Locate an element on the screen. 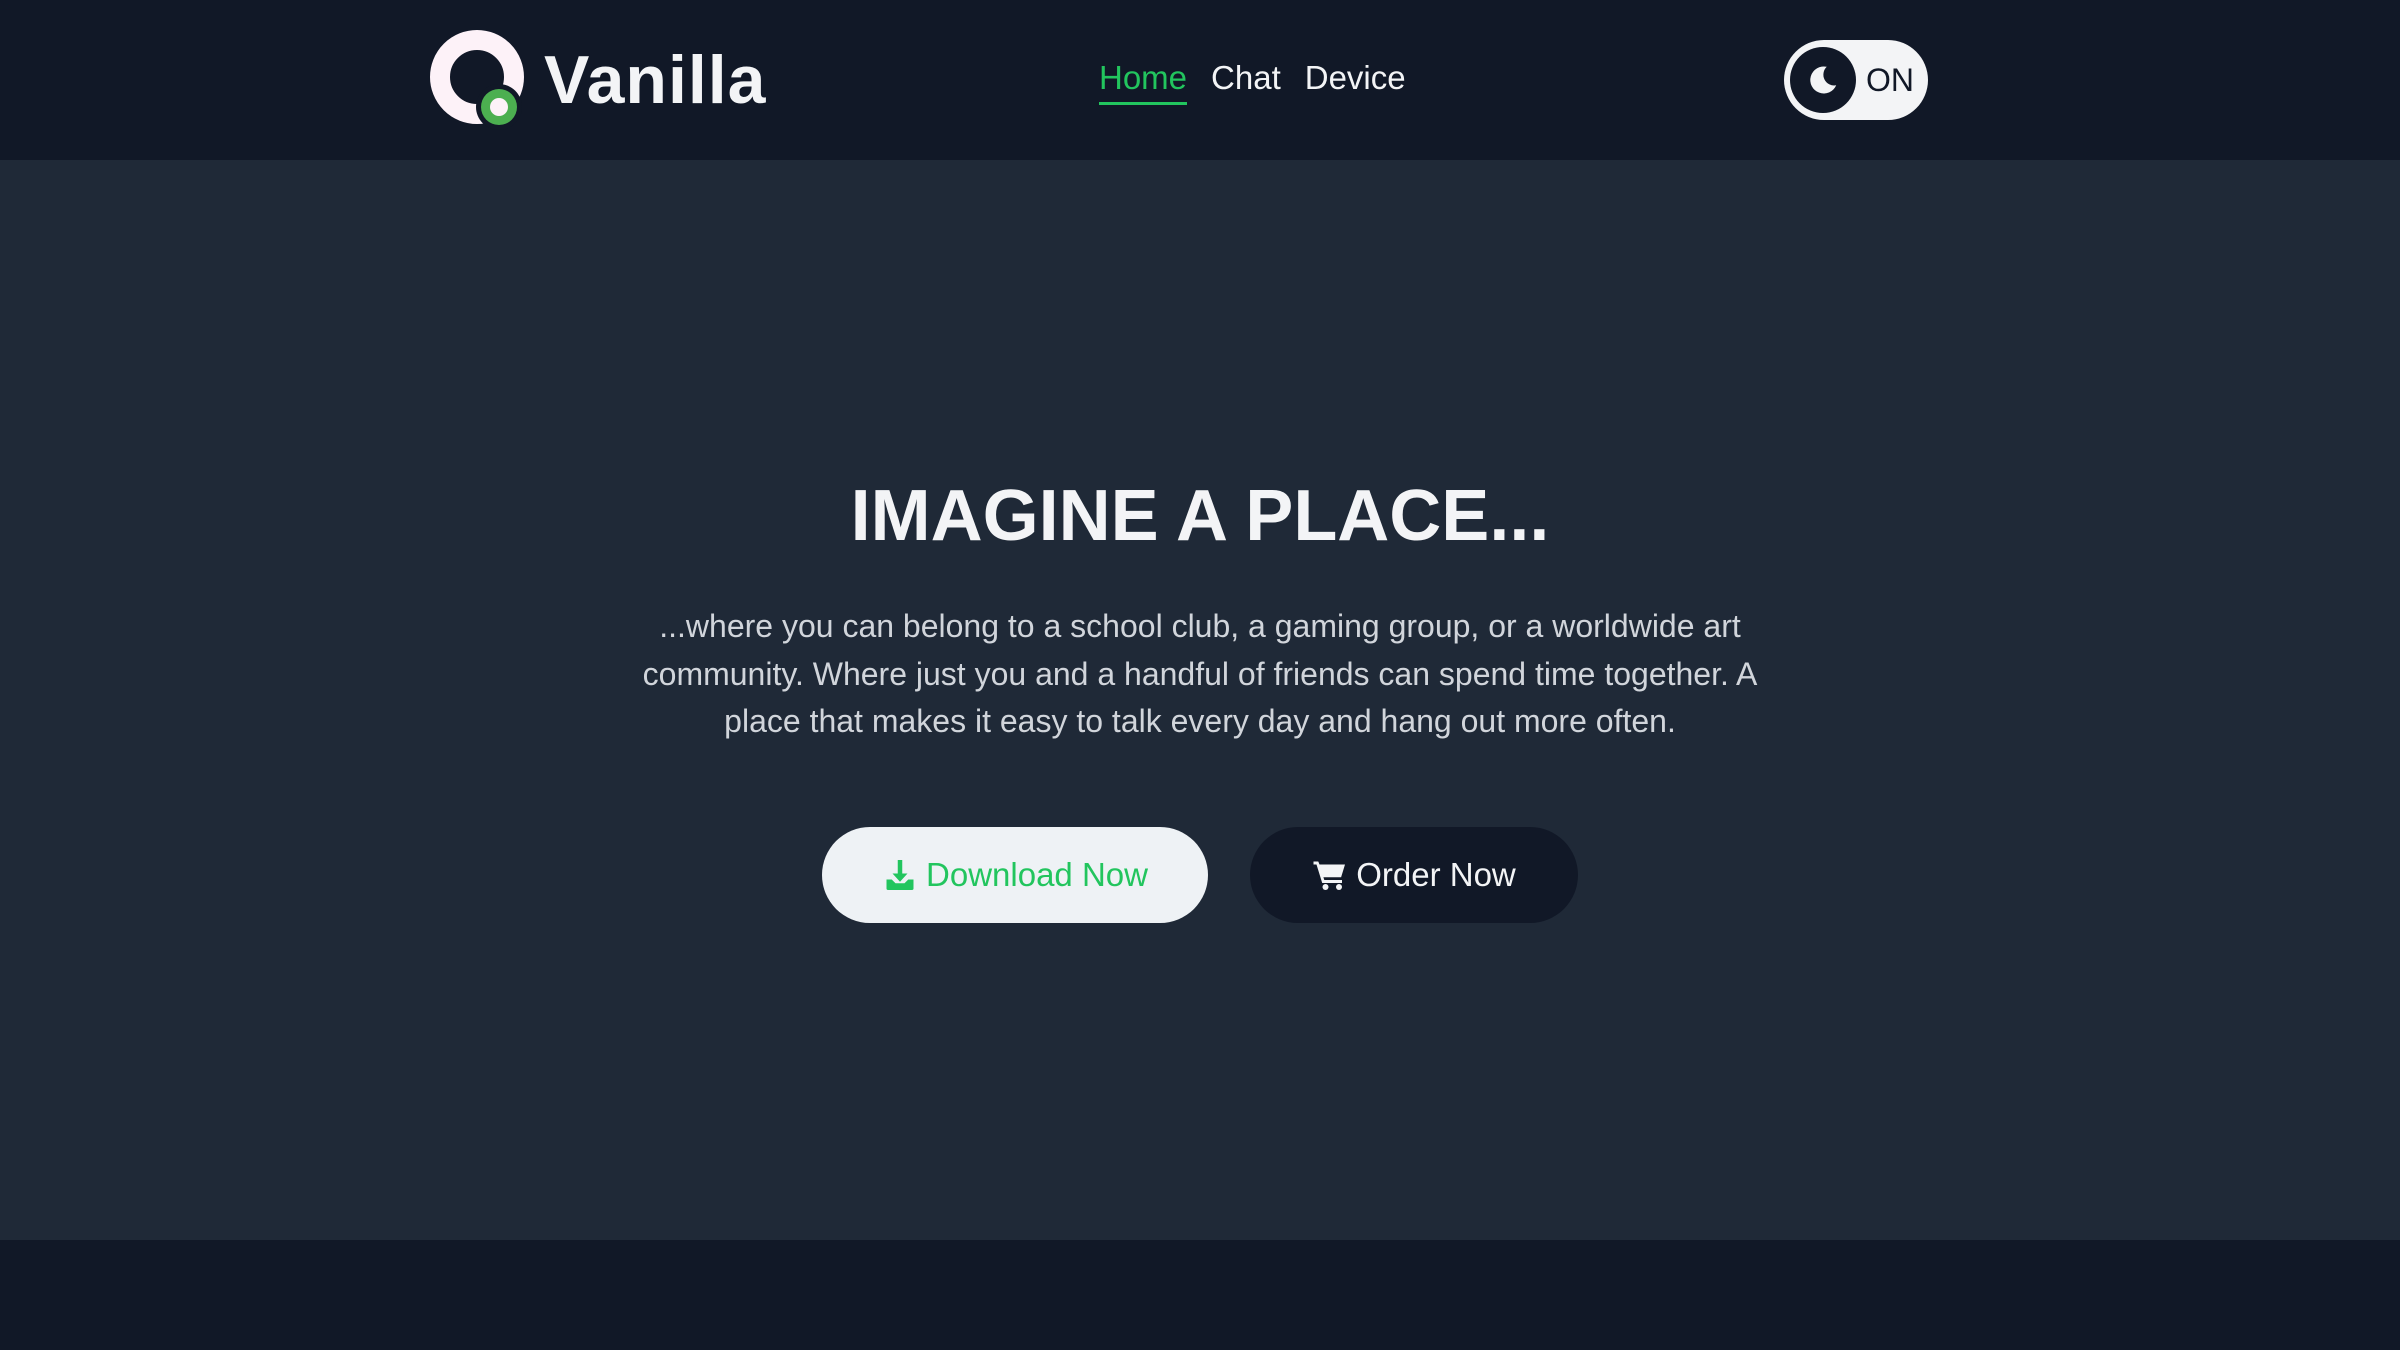 The height and width of the screenshot is (1350, 2400). main-nav: Home Chat Device is located at coordinates (1252, 81).